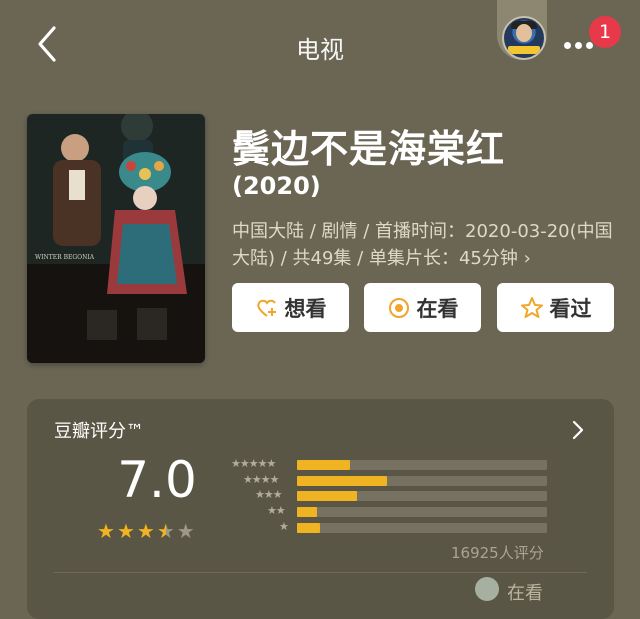  I want to click on rating-row-stars: ★★, so click(276, 511).